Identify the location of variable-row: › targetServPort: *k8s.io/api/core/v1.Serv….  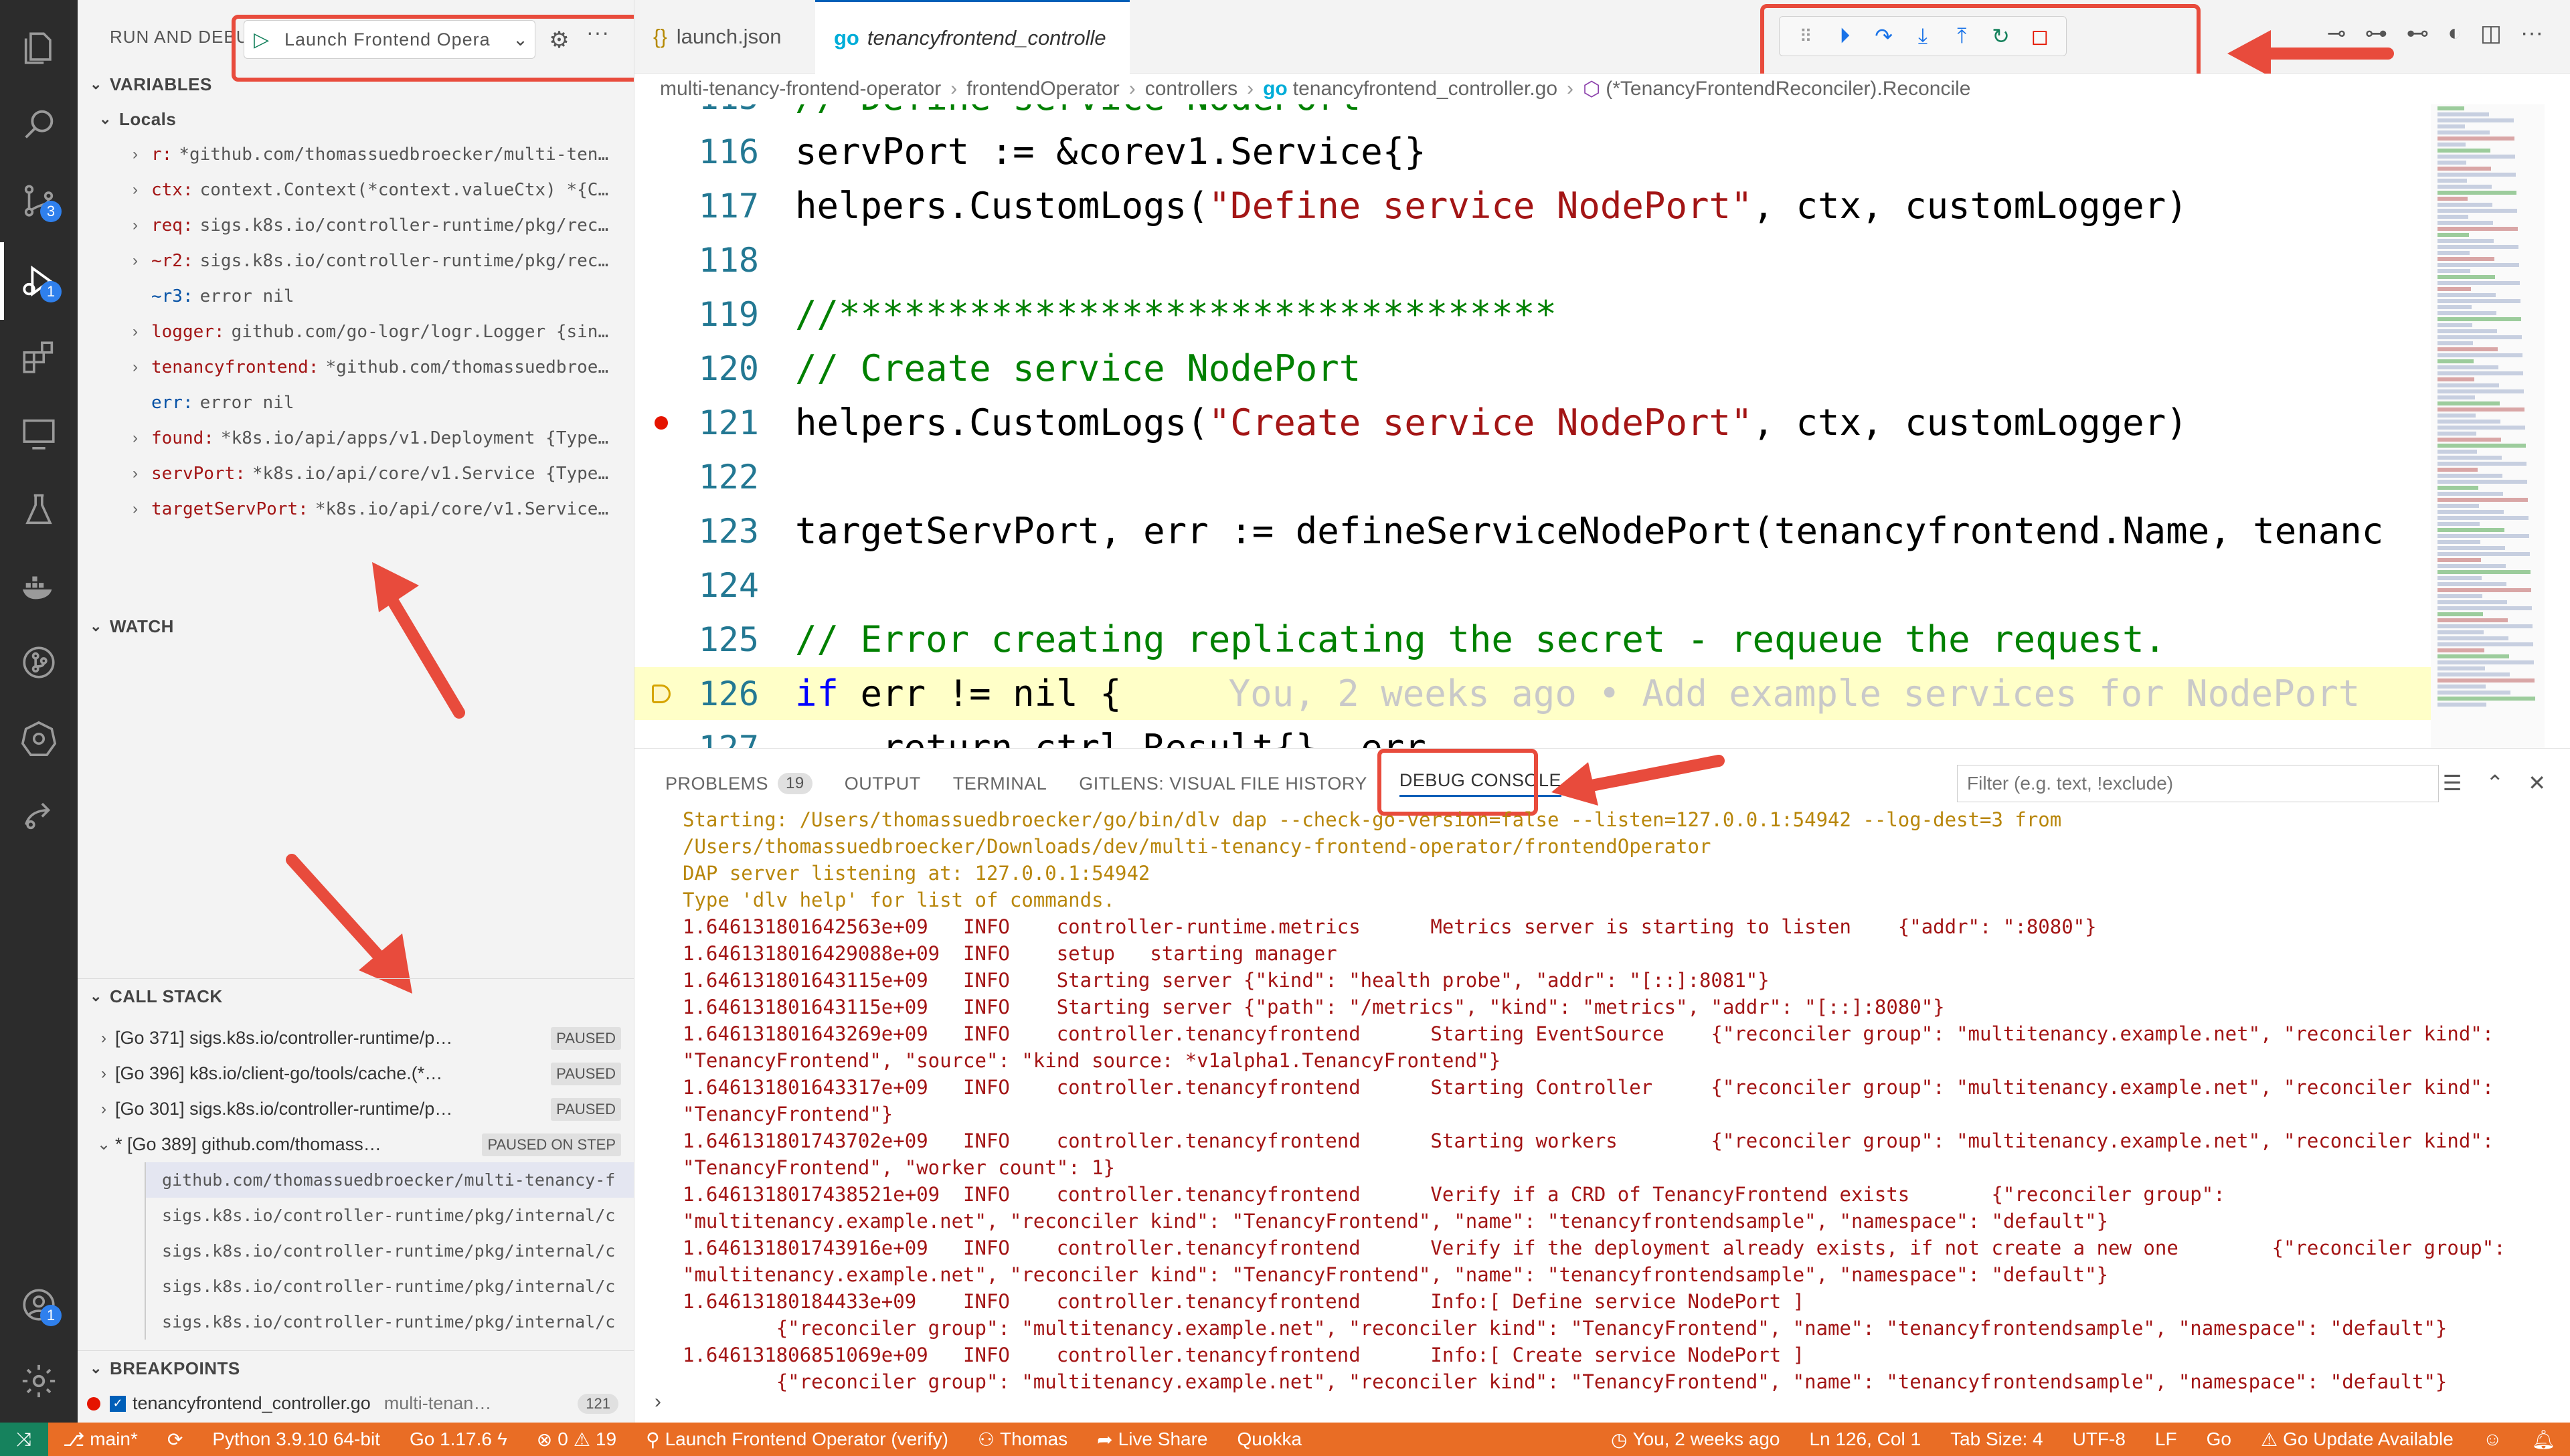
(356, 509).